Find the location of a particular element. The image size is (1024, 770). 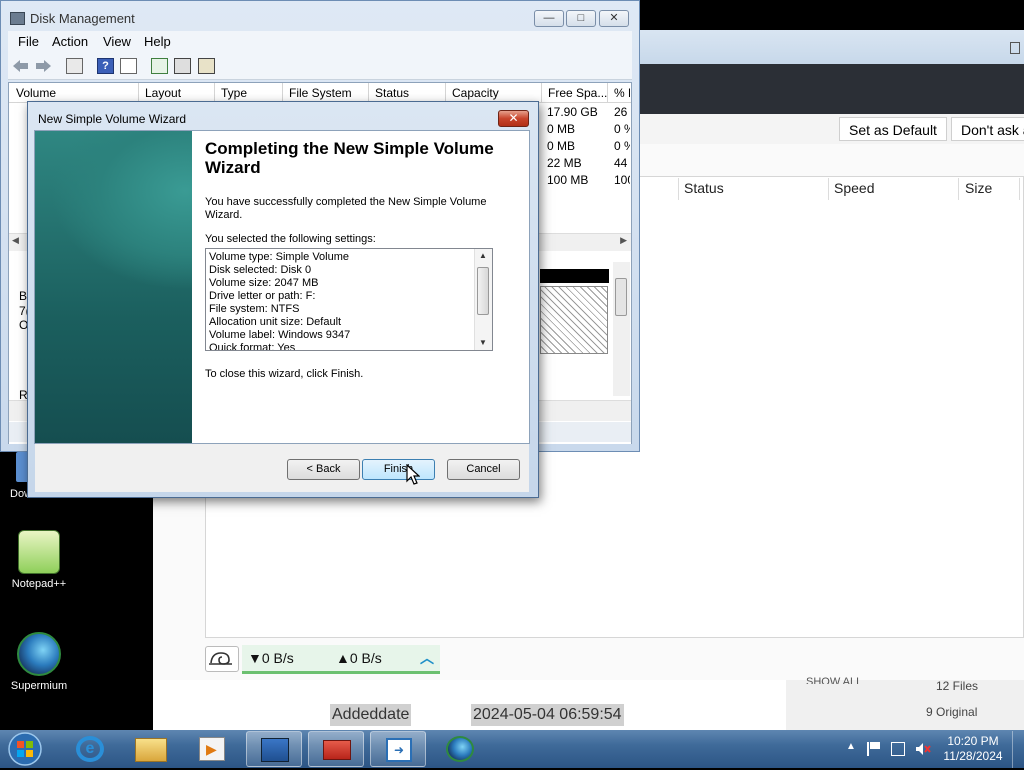

rescan-icon is located at coordinates (182, 66).